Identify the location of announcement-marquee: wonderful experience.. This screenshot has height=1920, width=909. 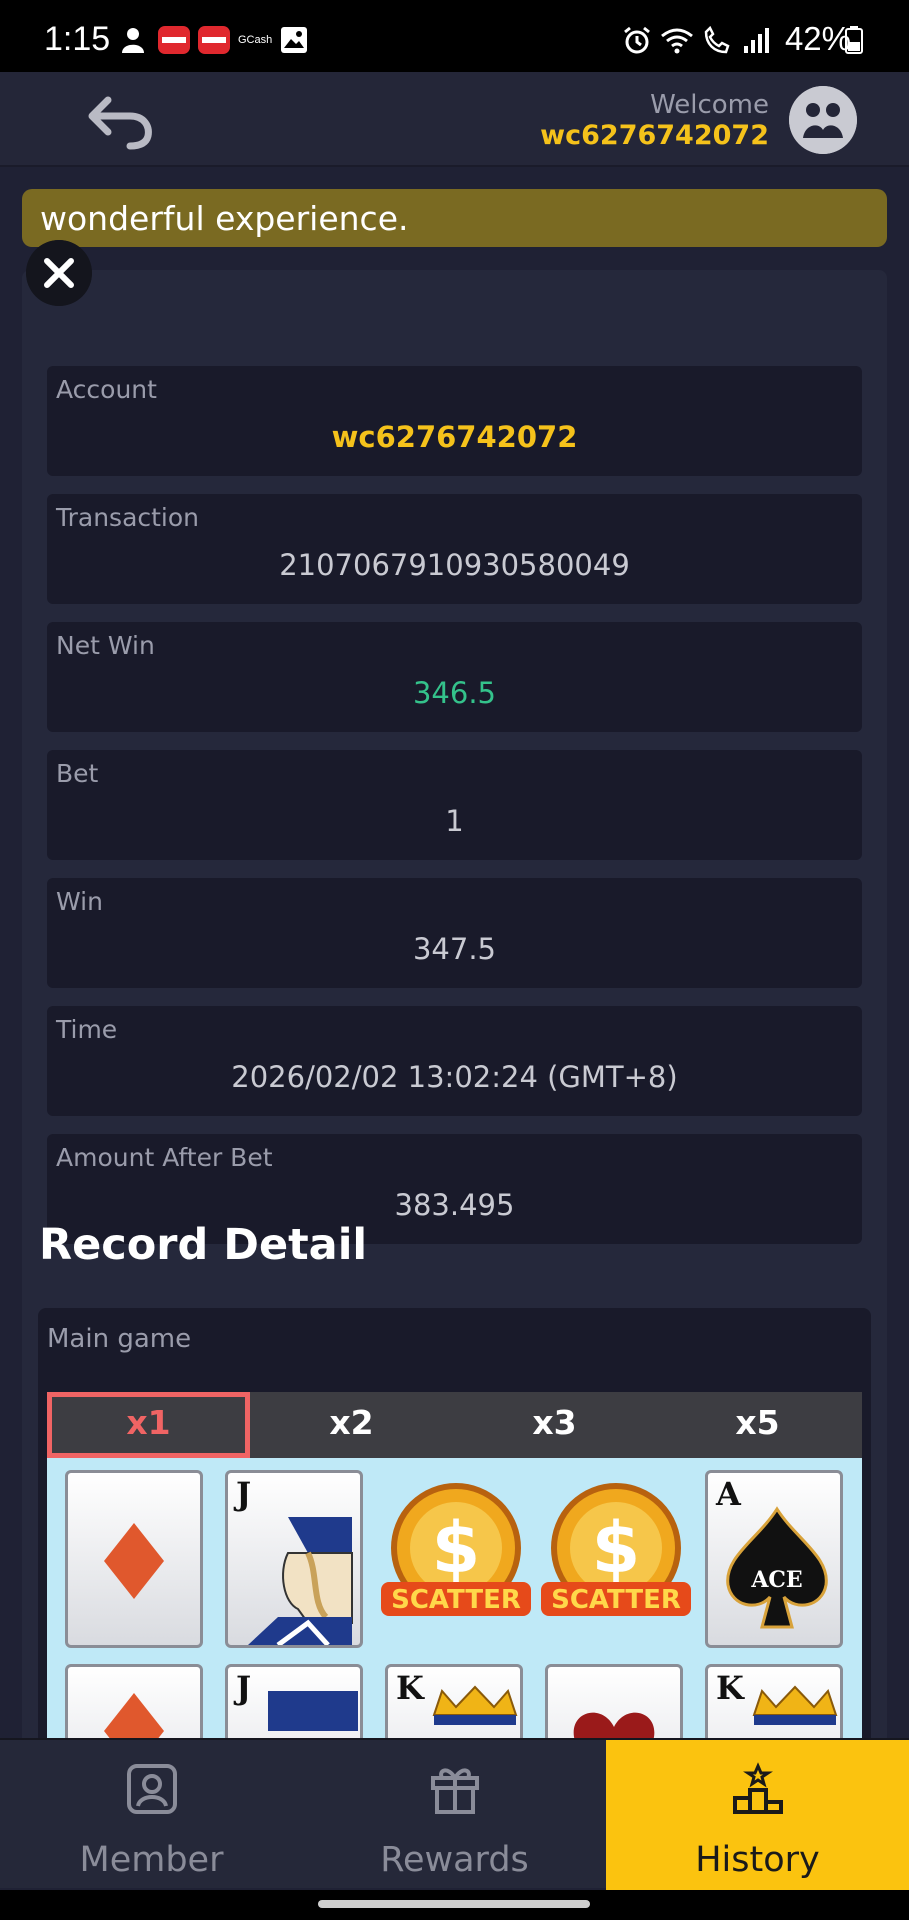
(454, 218).